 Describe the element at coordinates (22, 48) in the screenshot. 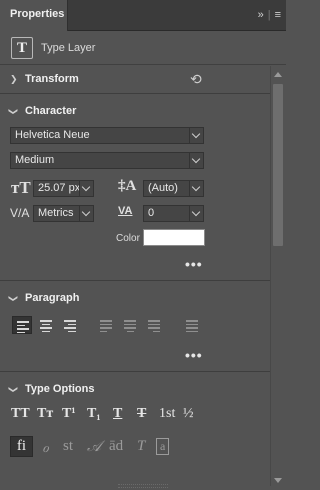

I see `type-layer-icon: T` at that location.